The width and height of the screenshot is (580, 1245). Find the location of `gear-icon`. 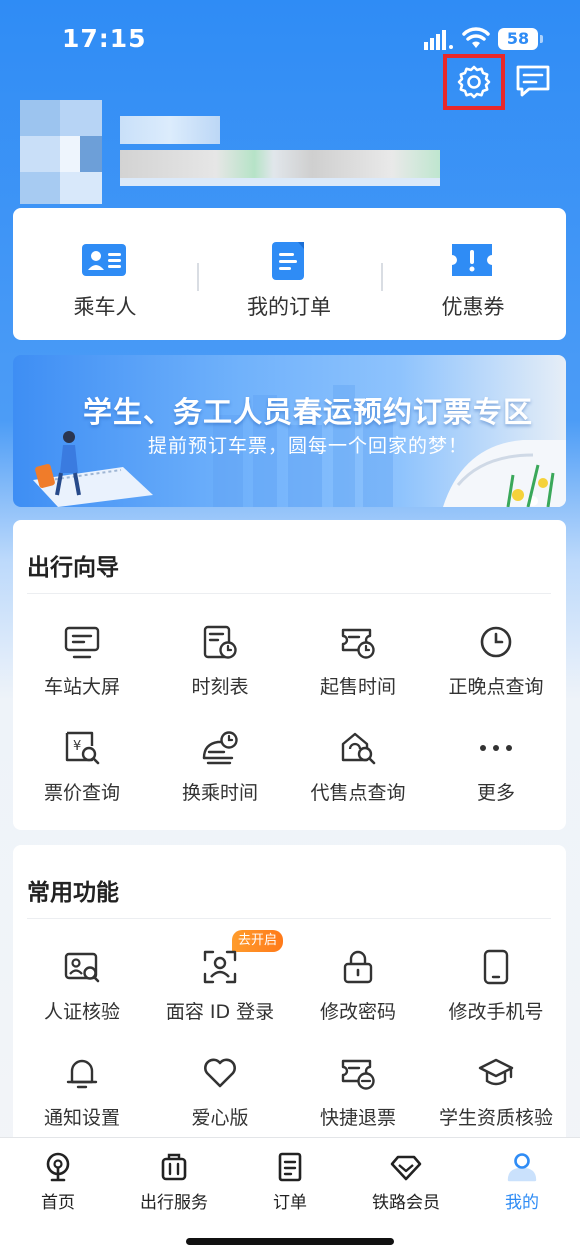

gear-icon is located at coordinates (474, 82).